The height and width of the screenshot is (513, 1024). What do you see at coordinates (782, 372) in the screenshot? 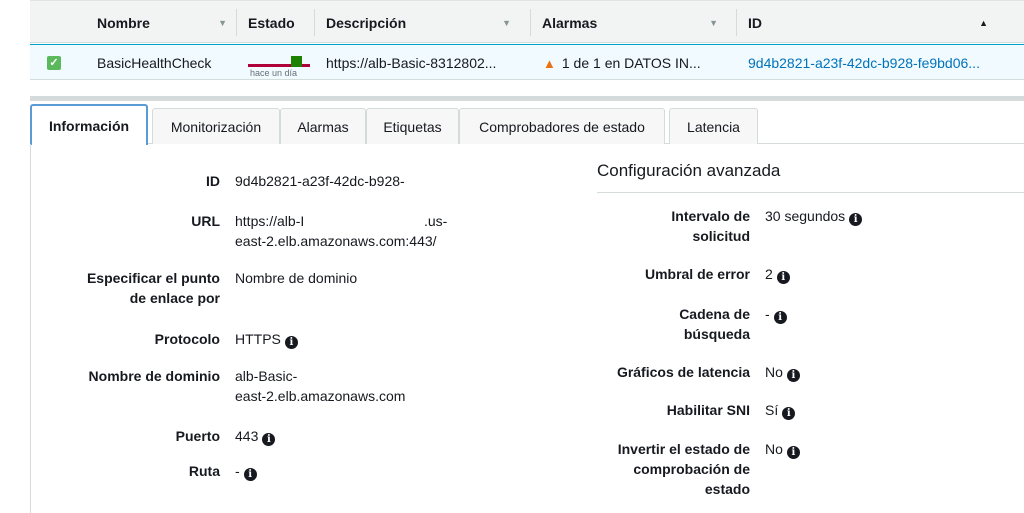
I see `latency-graphs-value: No i` at bounding box center [782, 372].